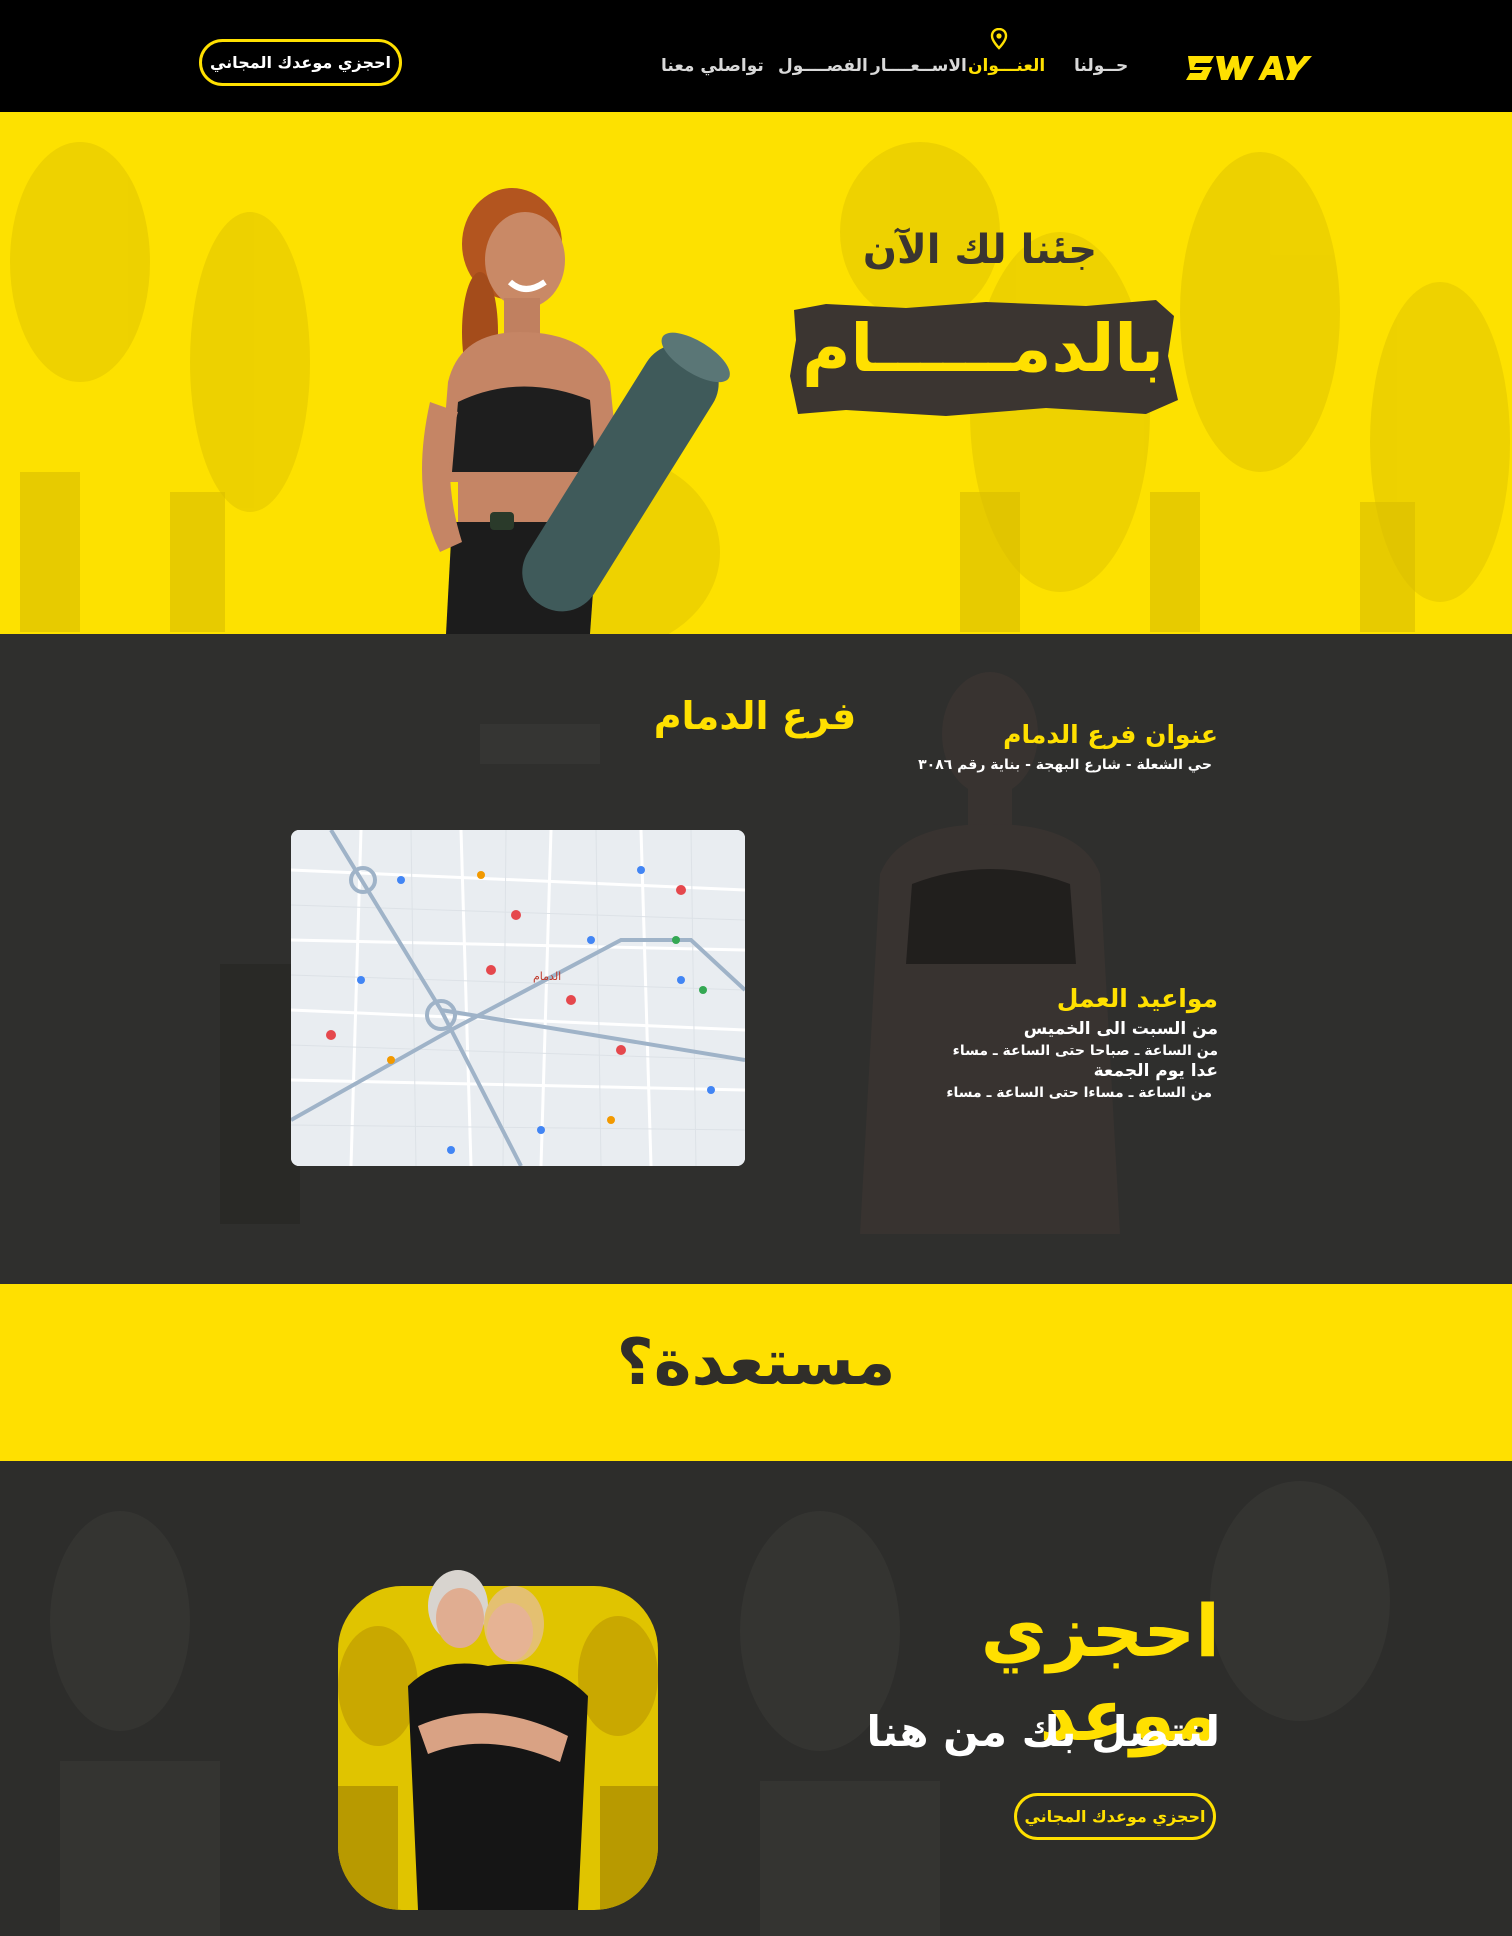 The image size is (1512, 1936). I want to click on nav-about: حــولنا, so click(1101, 66).